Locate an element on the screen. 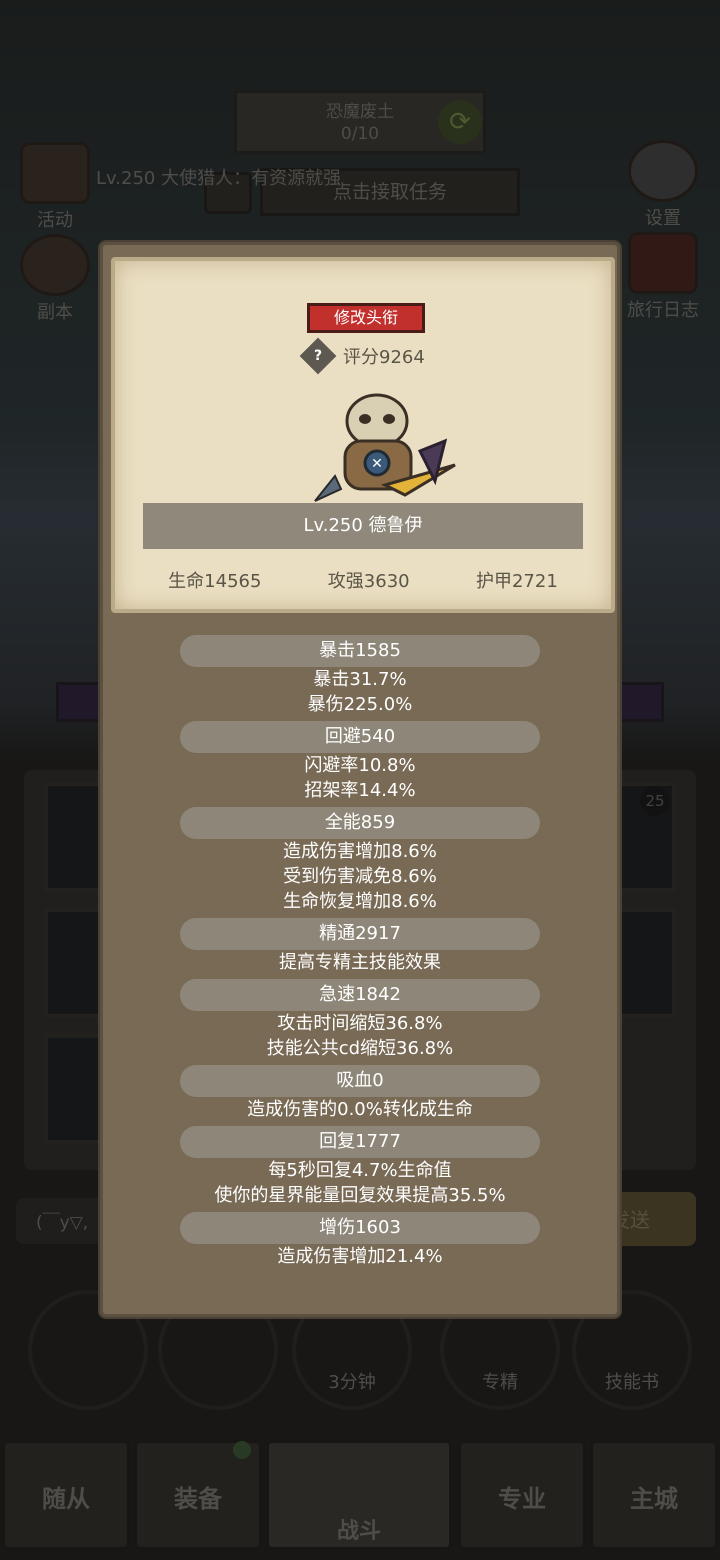 The image size is (720, 1560). stat-line: 受到伤害减免8.6% is located at coordinates (360, 876).